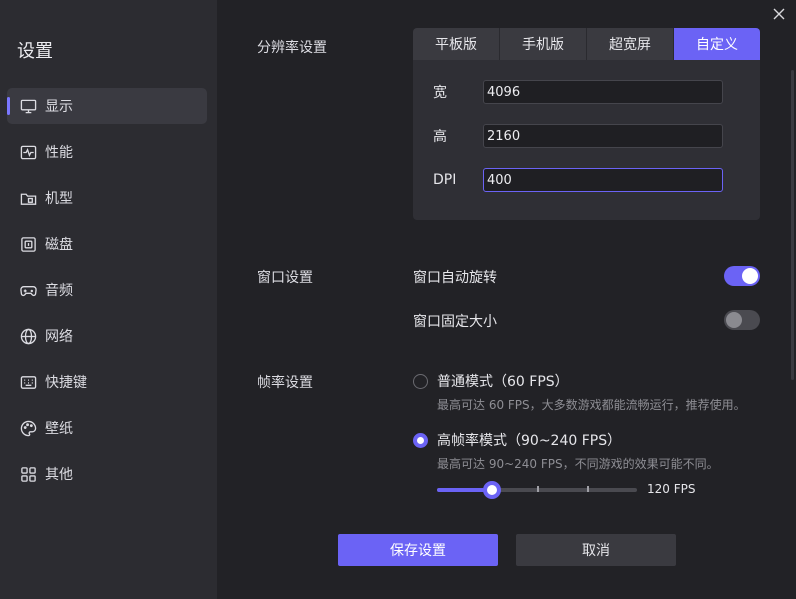 The image size is (796, 599). I want to click on high-fps-label: 高帧率模式（90~240 FPS）, so click(529, 441).